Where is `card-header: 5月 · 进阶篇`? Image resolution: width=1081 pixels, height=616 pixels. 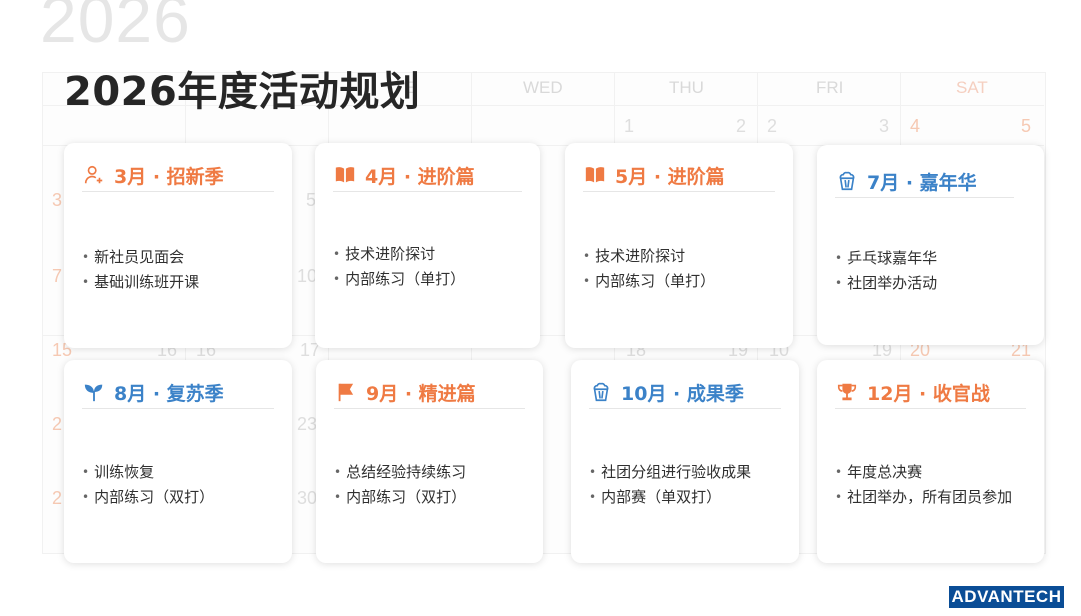
card-header: 5月 · 进阶篇 is located at coordinates (679, 175).